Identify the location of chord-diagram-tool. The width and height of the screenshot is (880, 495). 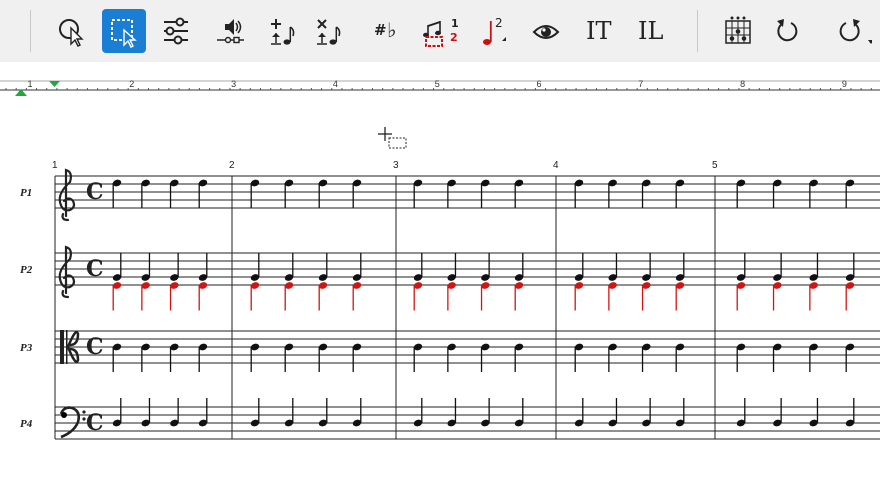
(738, 31).